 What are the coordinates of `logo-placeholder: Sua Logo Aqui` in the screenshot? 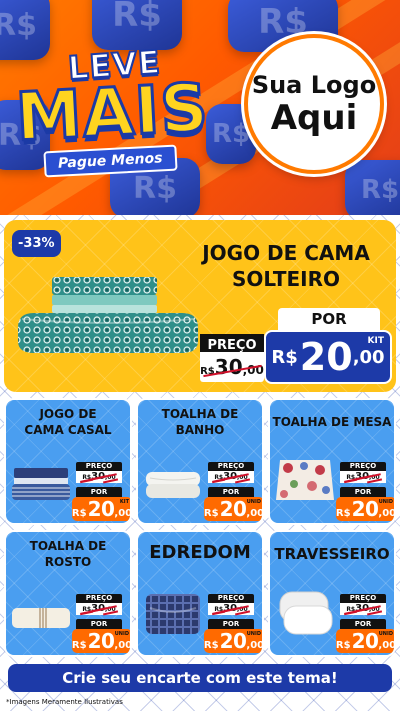 It's located at (314, 104).